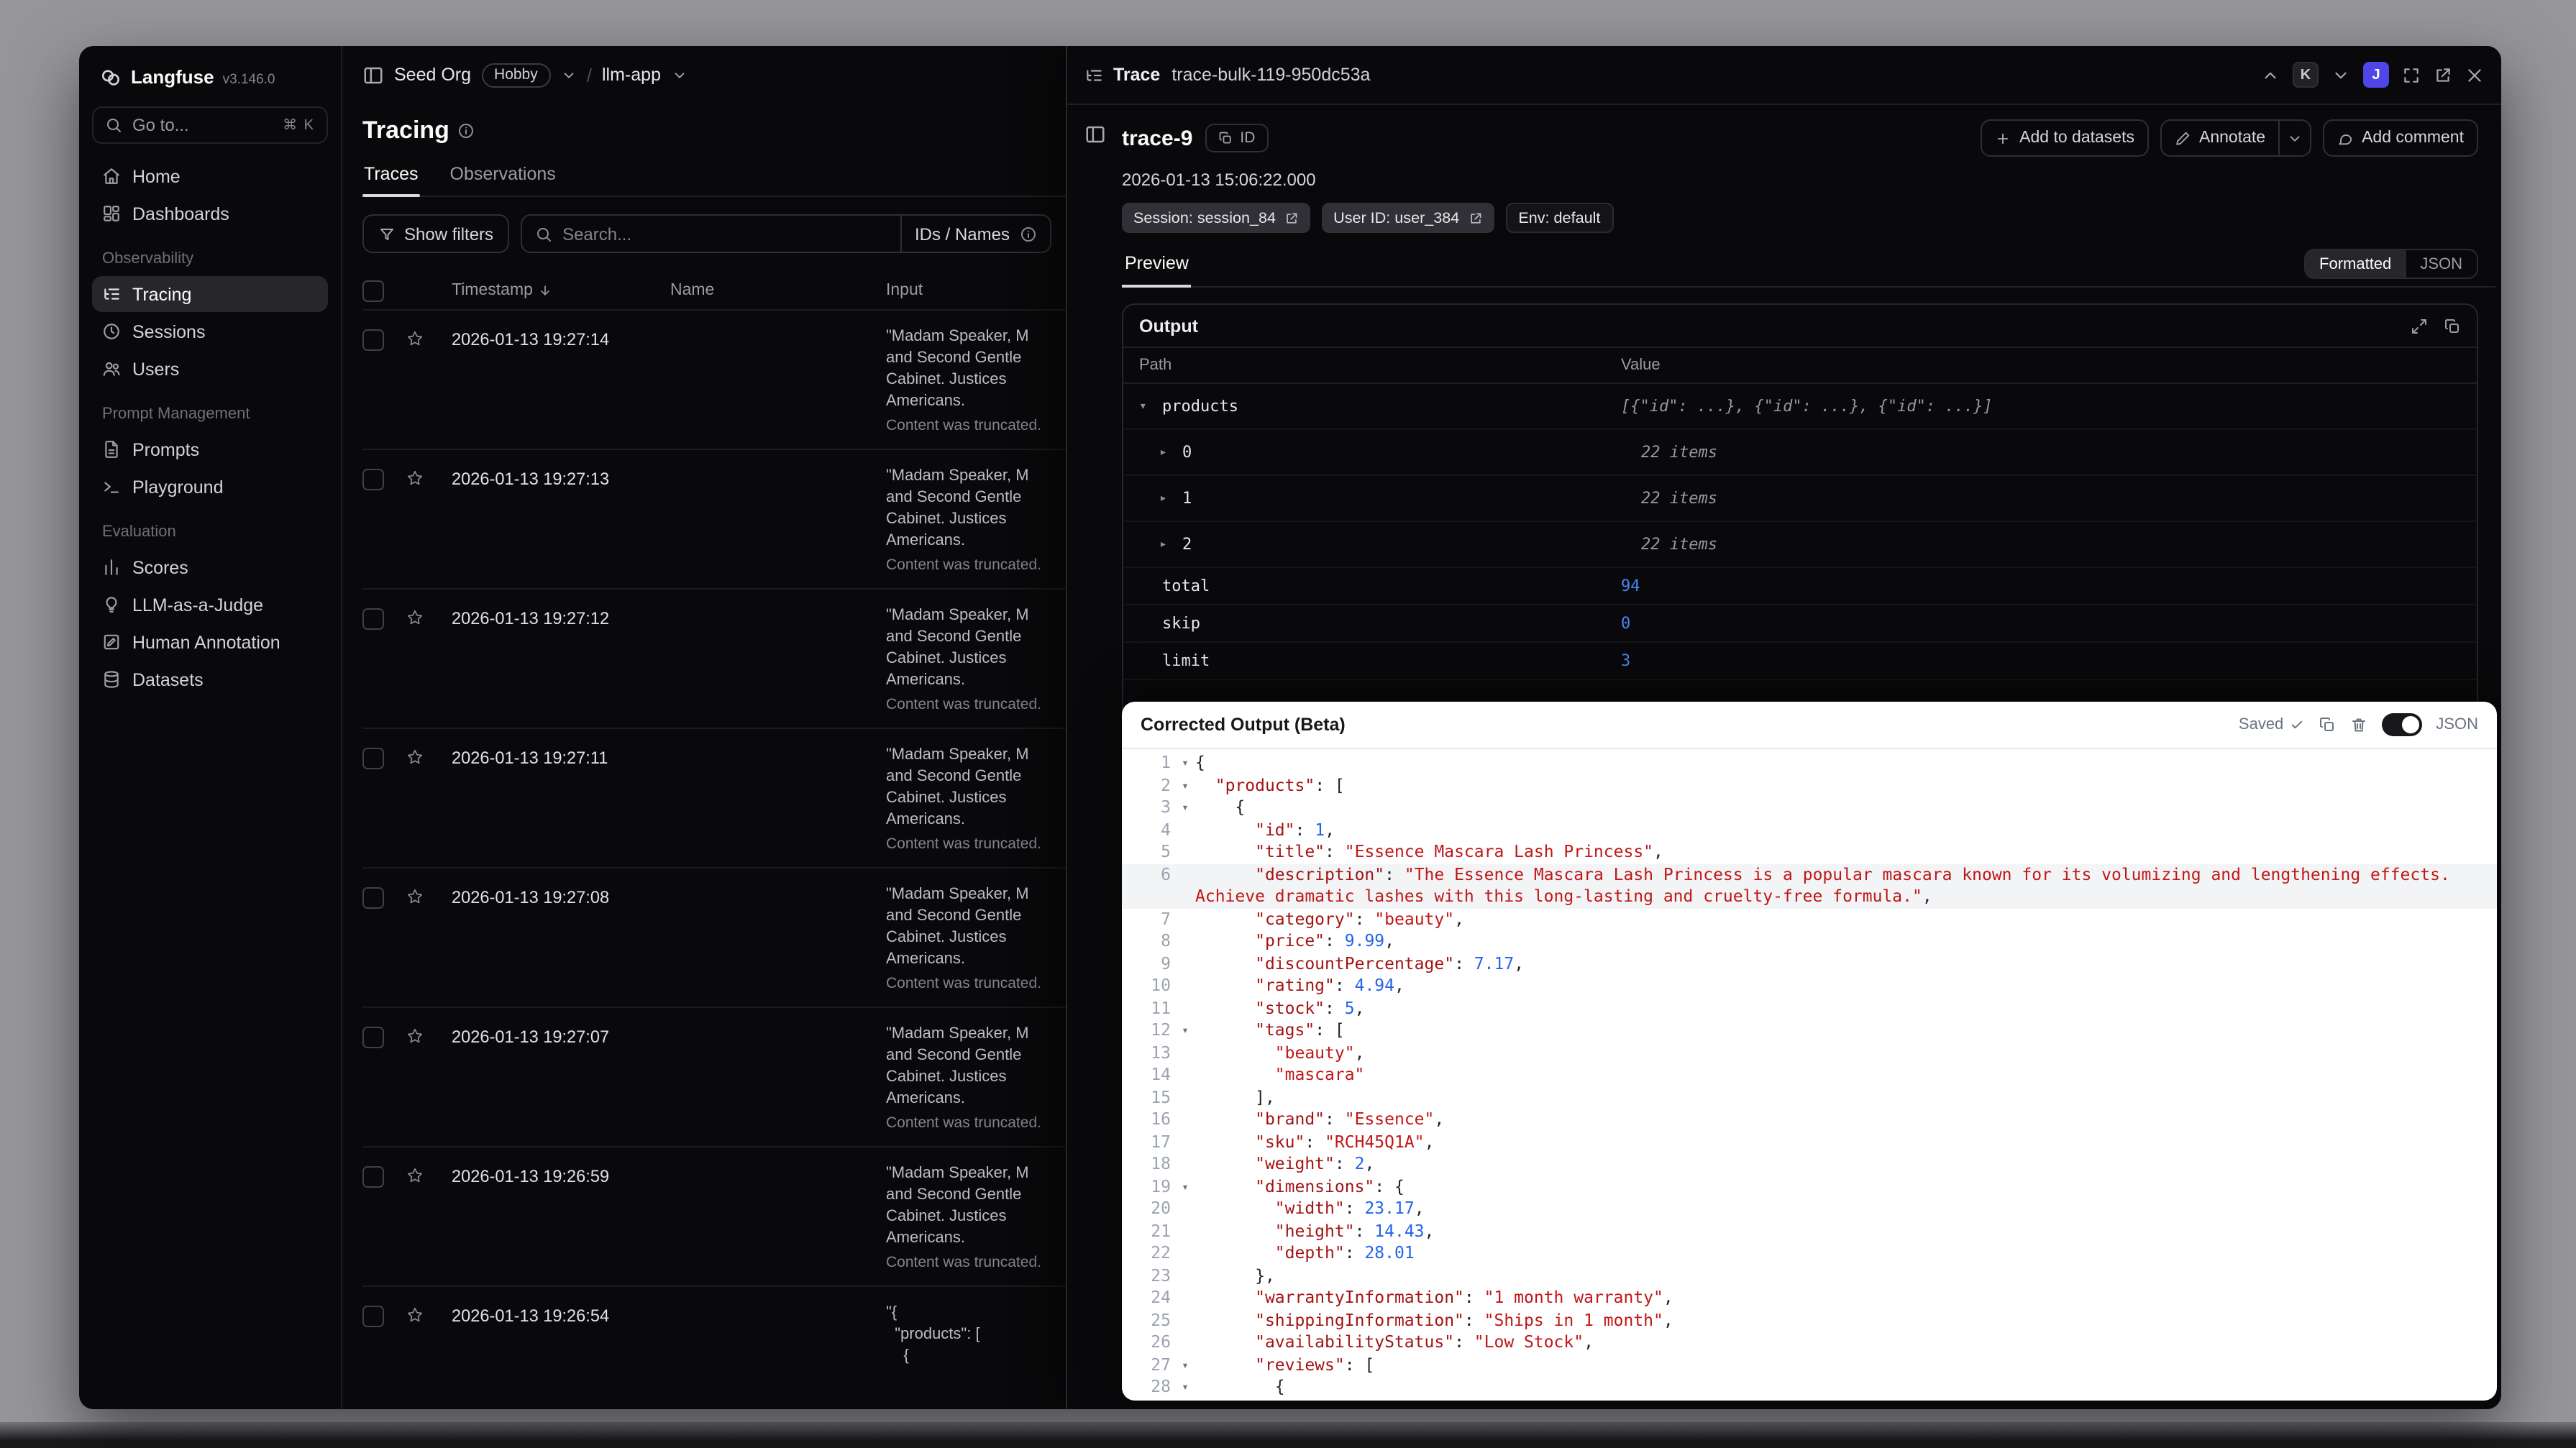 The image size is (2576, 1448). What do you see at coordinates (1809, 964) in the screenshot?
I see `code-line: 9 "discountPercentage": 7.17,` at bounding box center [1809, 964].